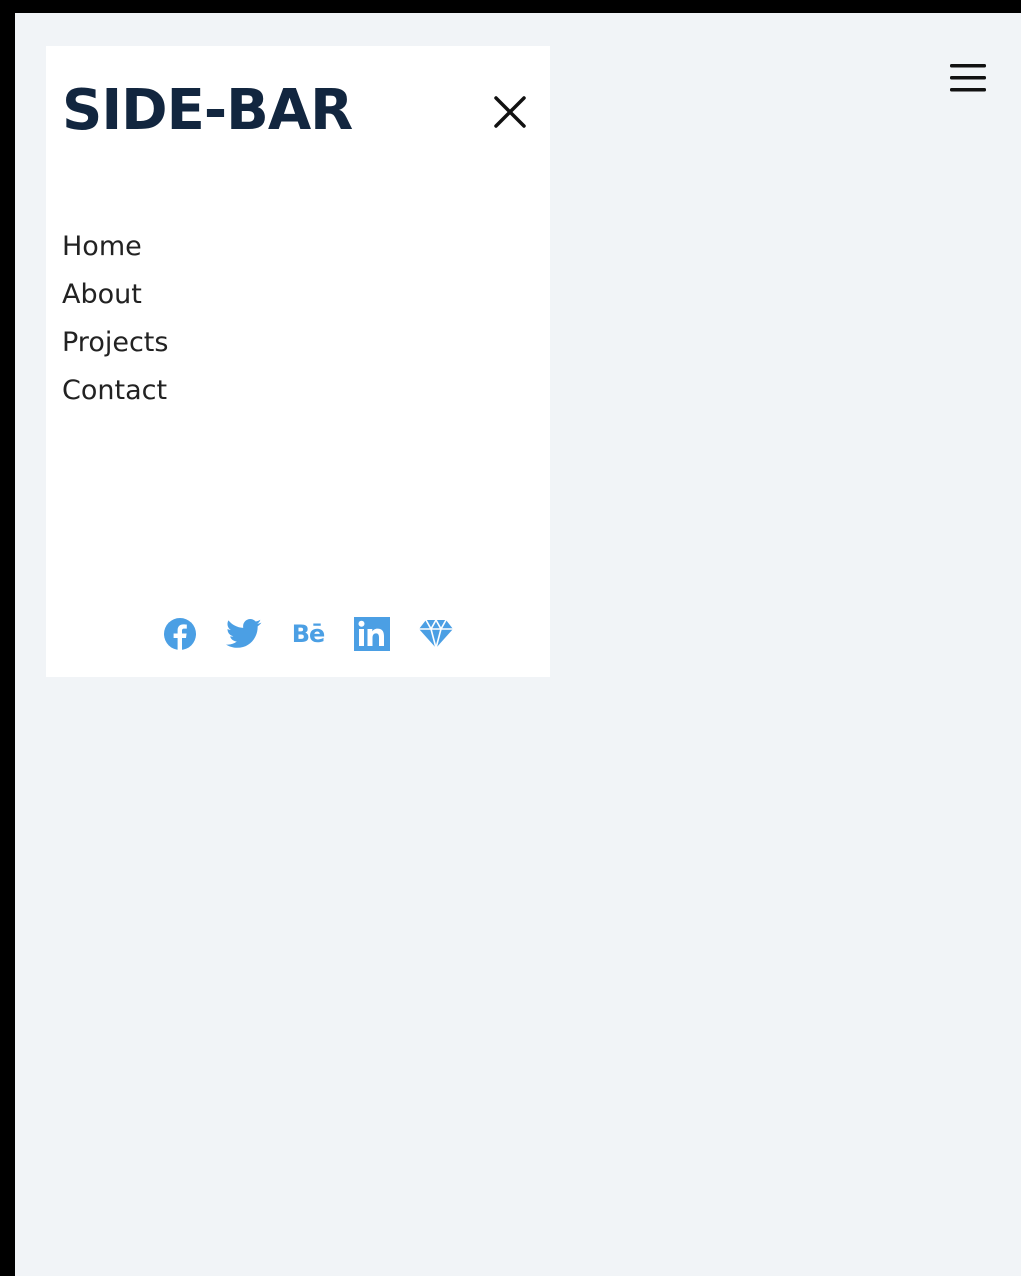 This screenshot has width=1021, height=1276. I want to click on twitter-icon, so click(244, 633).